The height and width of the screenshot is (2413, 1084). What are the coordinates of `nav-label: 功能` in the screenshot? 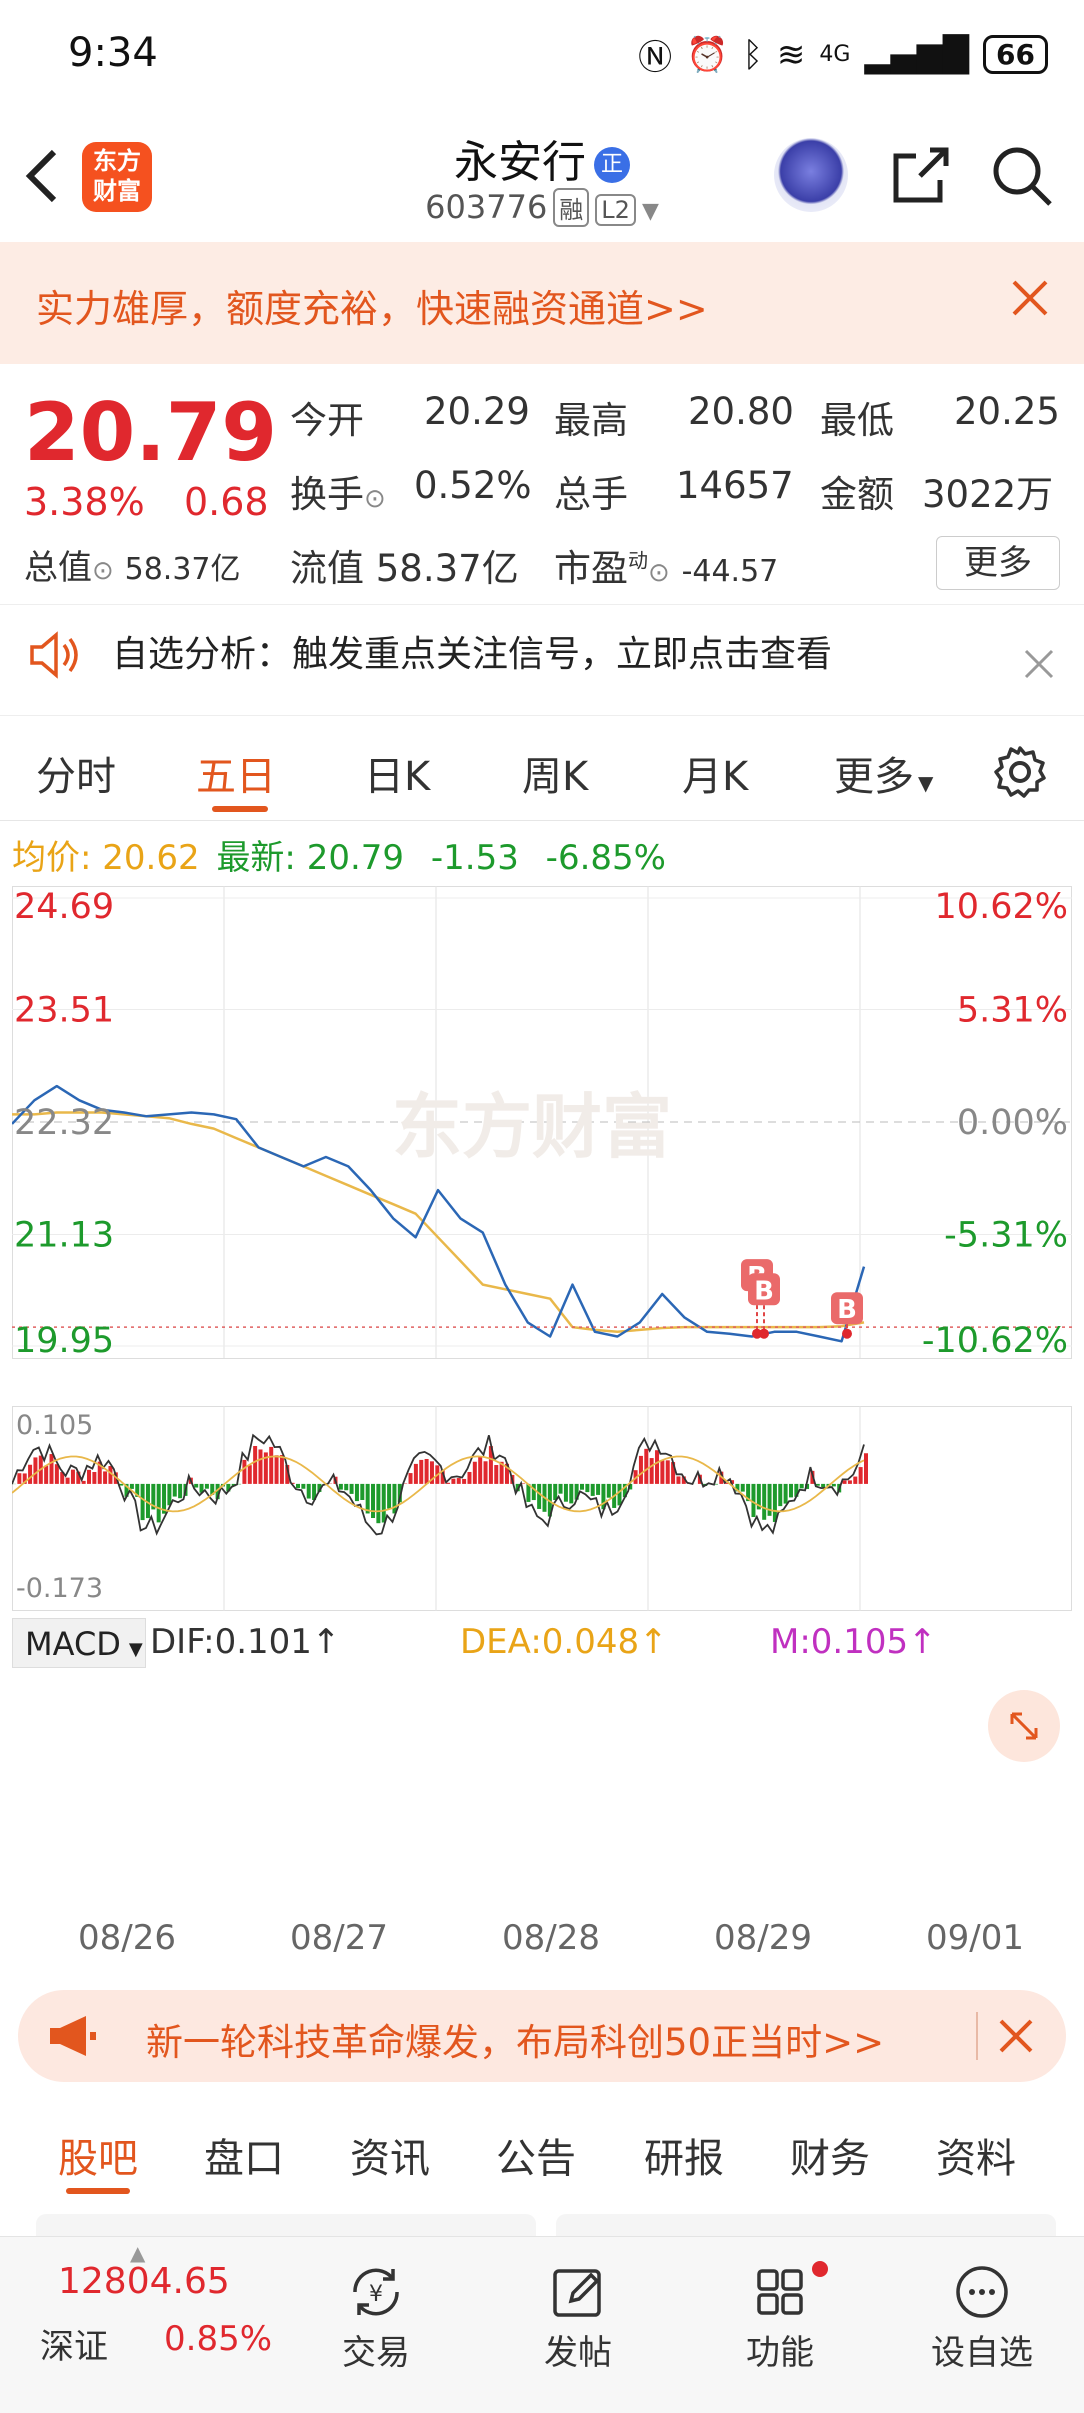 It's located at (780, 2349).